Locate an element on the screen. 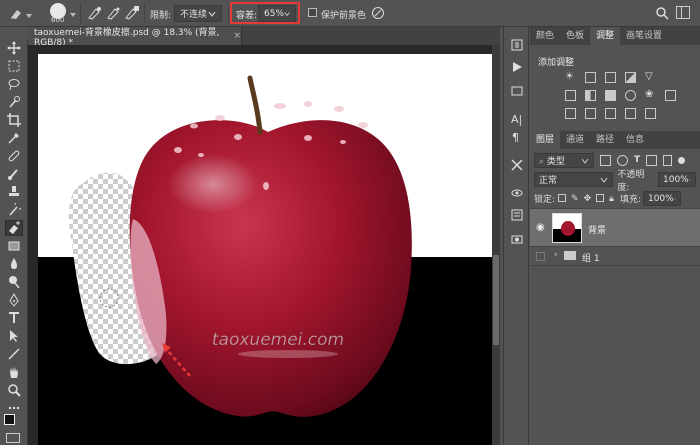 The image size is (700, 445). tab-info: 信息 is located at coordinates (635, 140).